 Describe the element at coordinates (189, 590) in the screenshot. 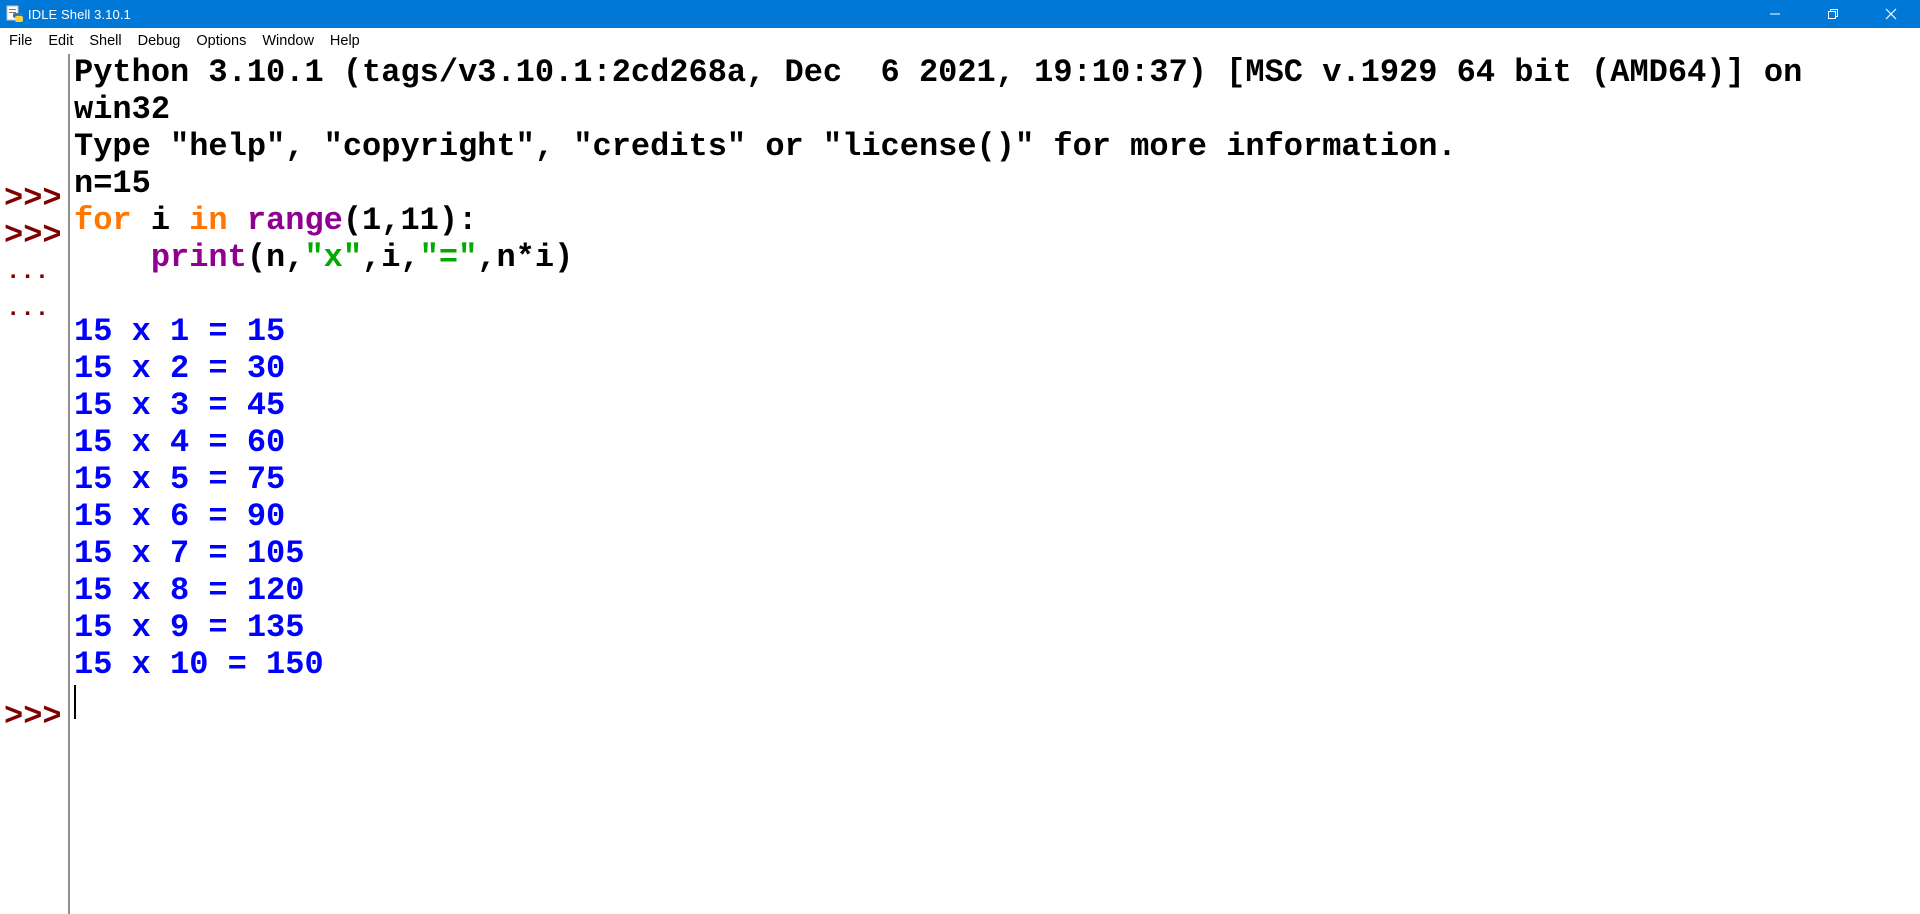

I see `output-line: 15 x 8 = 120` at that location.